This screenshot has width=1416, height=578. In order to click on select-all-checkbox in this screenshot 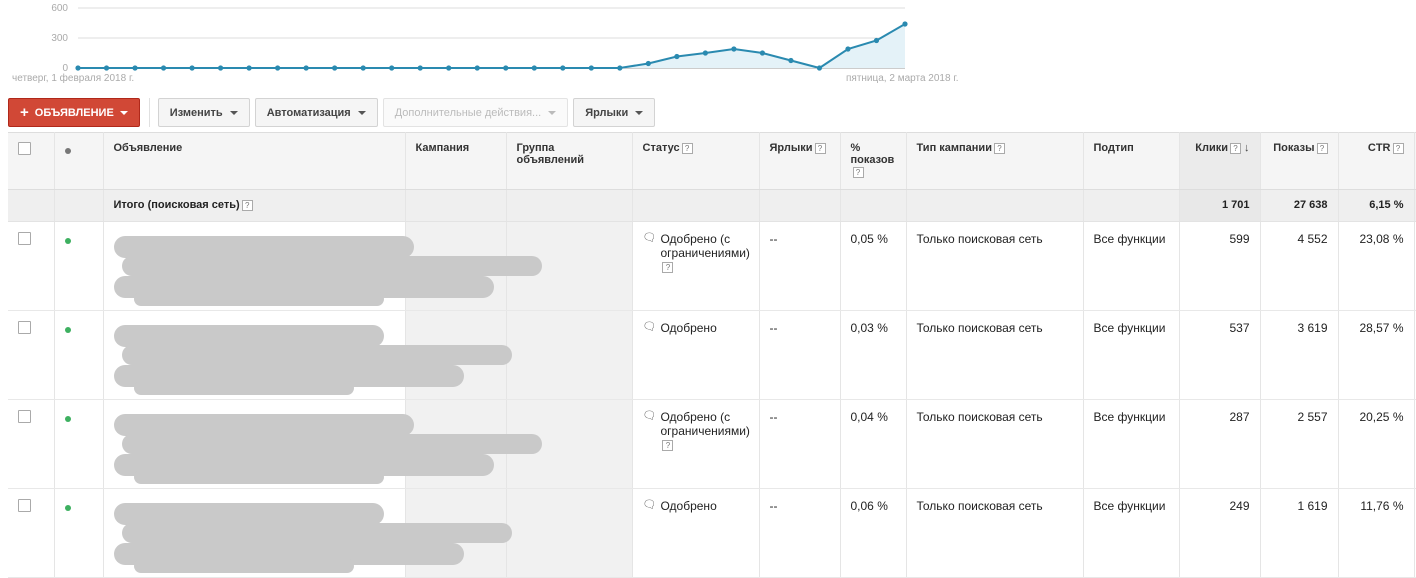, I will do `click(24, 148)`.